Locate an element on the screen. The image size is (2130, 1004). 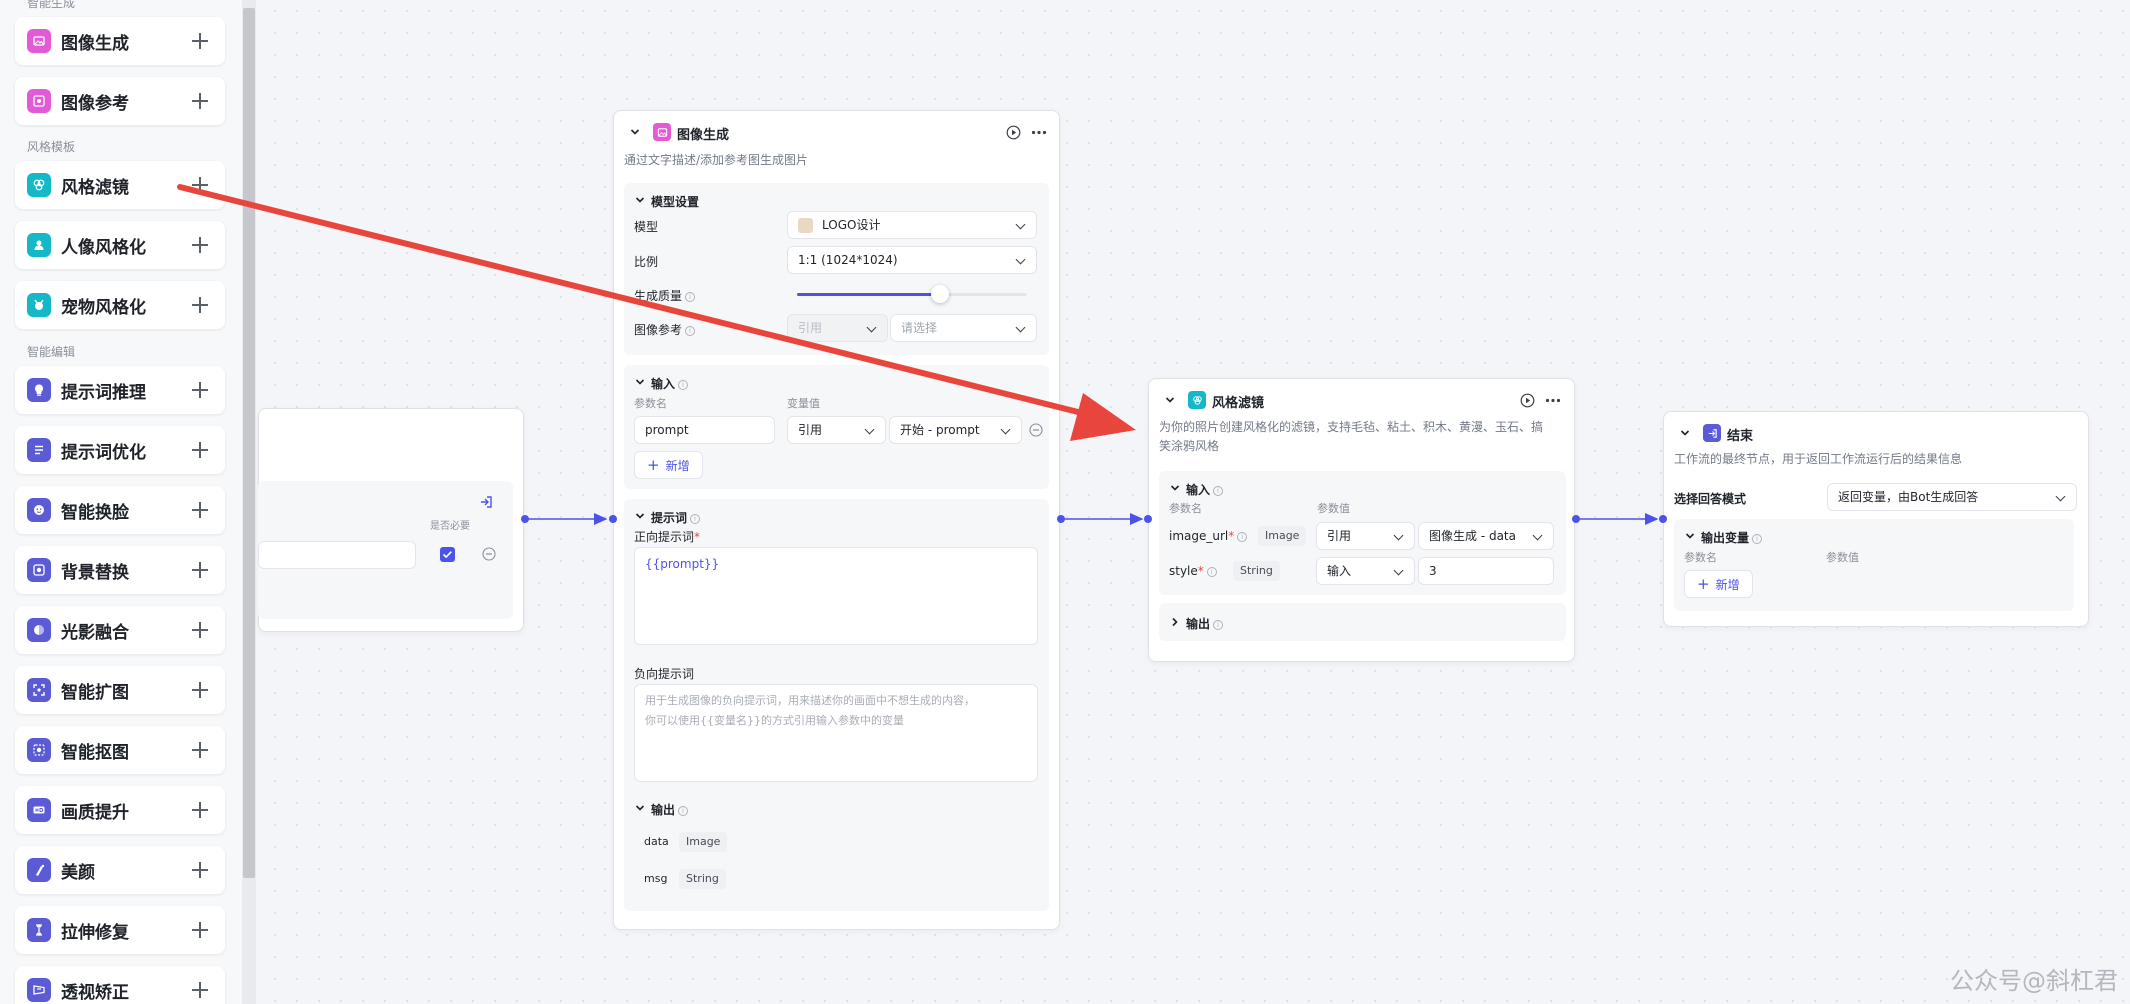
import-icon is located at coordinates (486, 502).